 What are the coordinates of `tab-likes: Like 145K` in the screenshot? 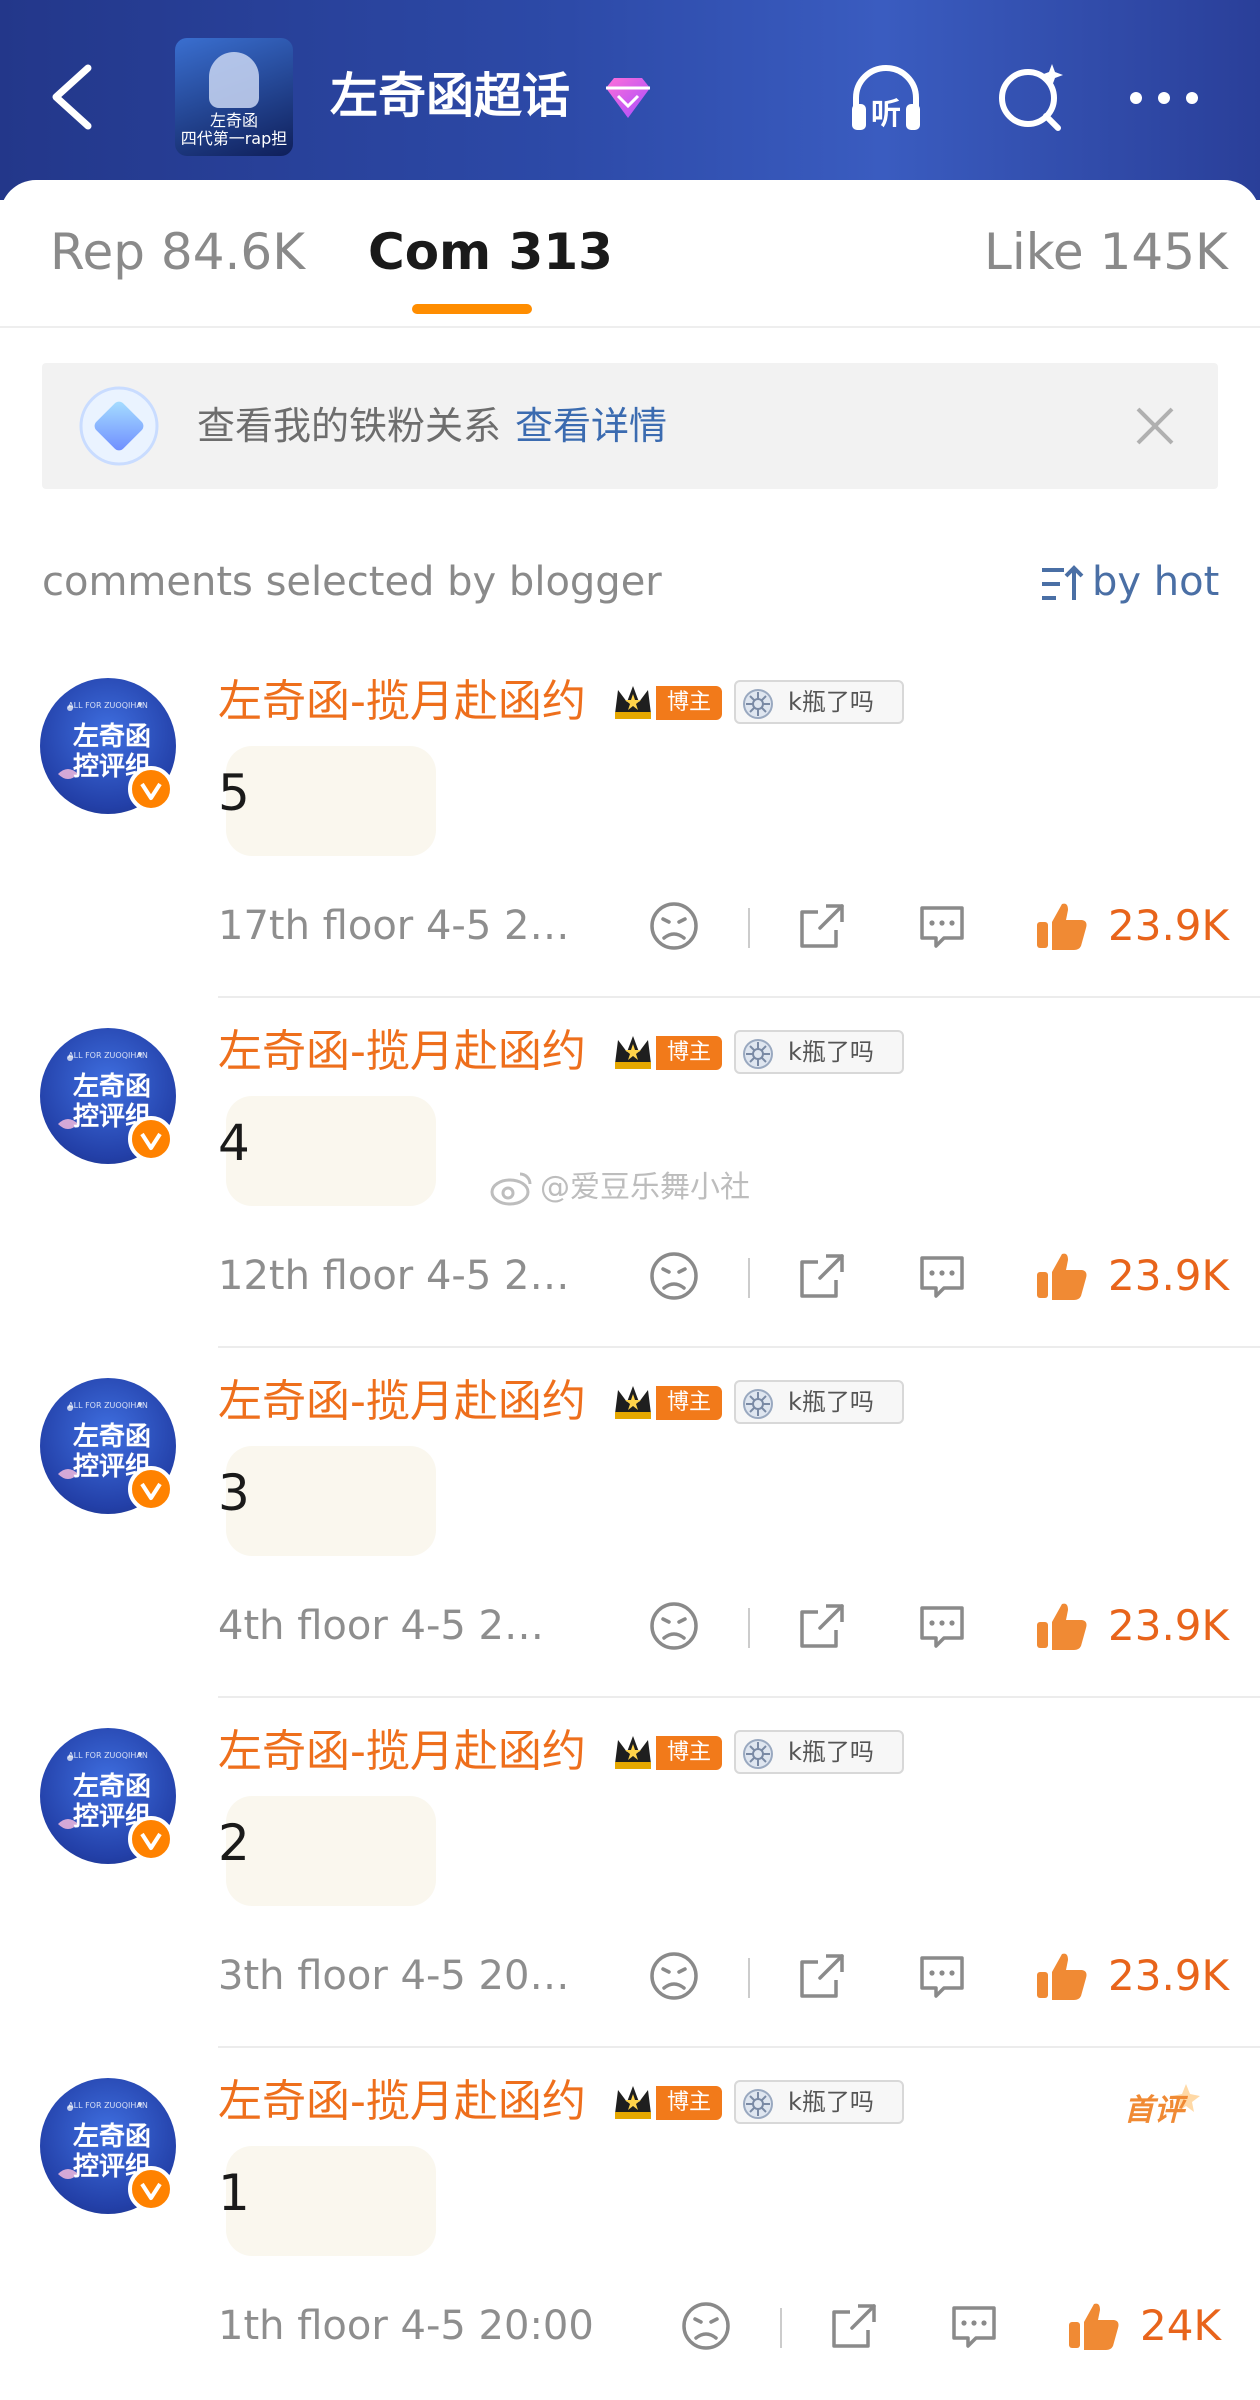 It's located at (1106, 252).